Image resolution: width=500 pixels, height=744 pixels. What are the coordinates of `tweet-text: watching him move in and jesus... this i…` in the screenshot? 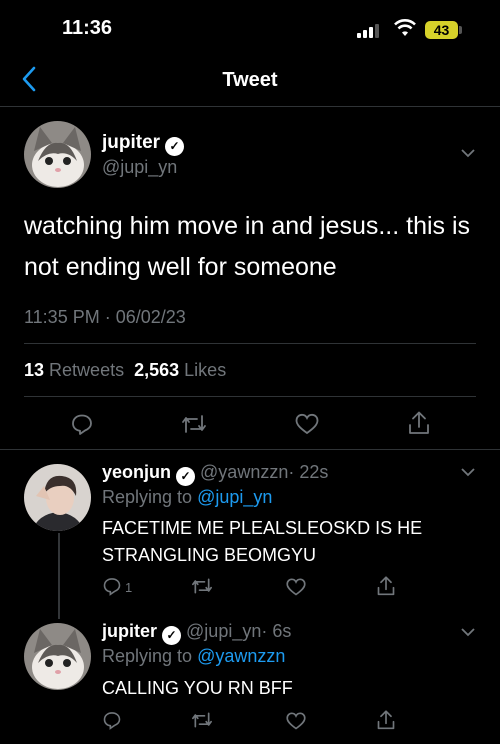 It's located at (247, 246).